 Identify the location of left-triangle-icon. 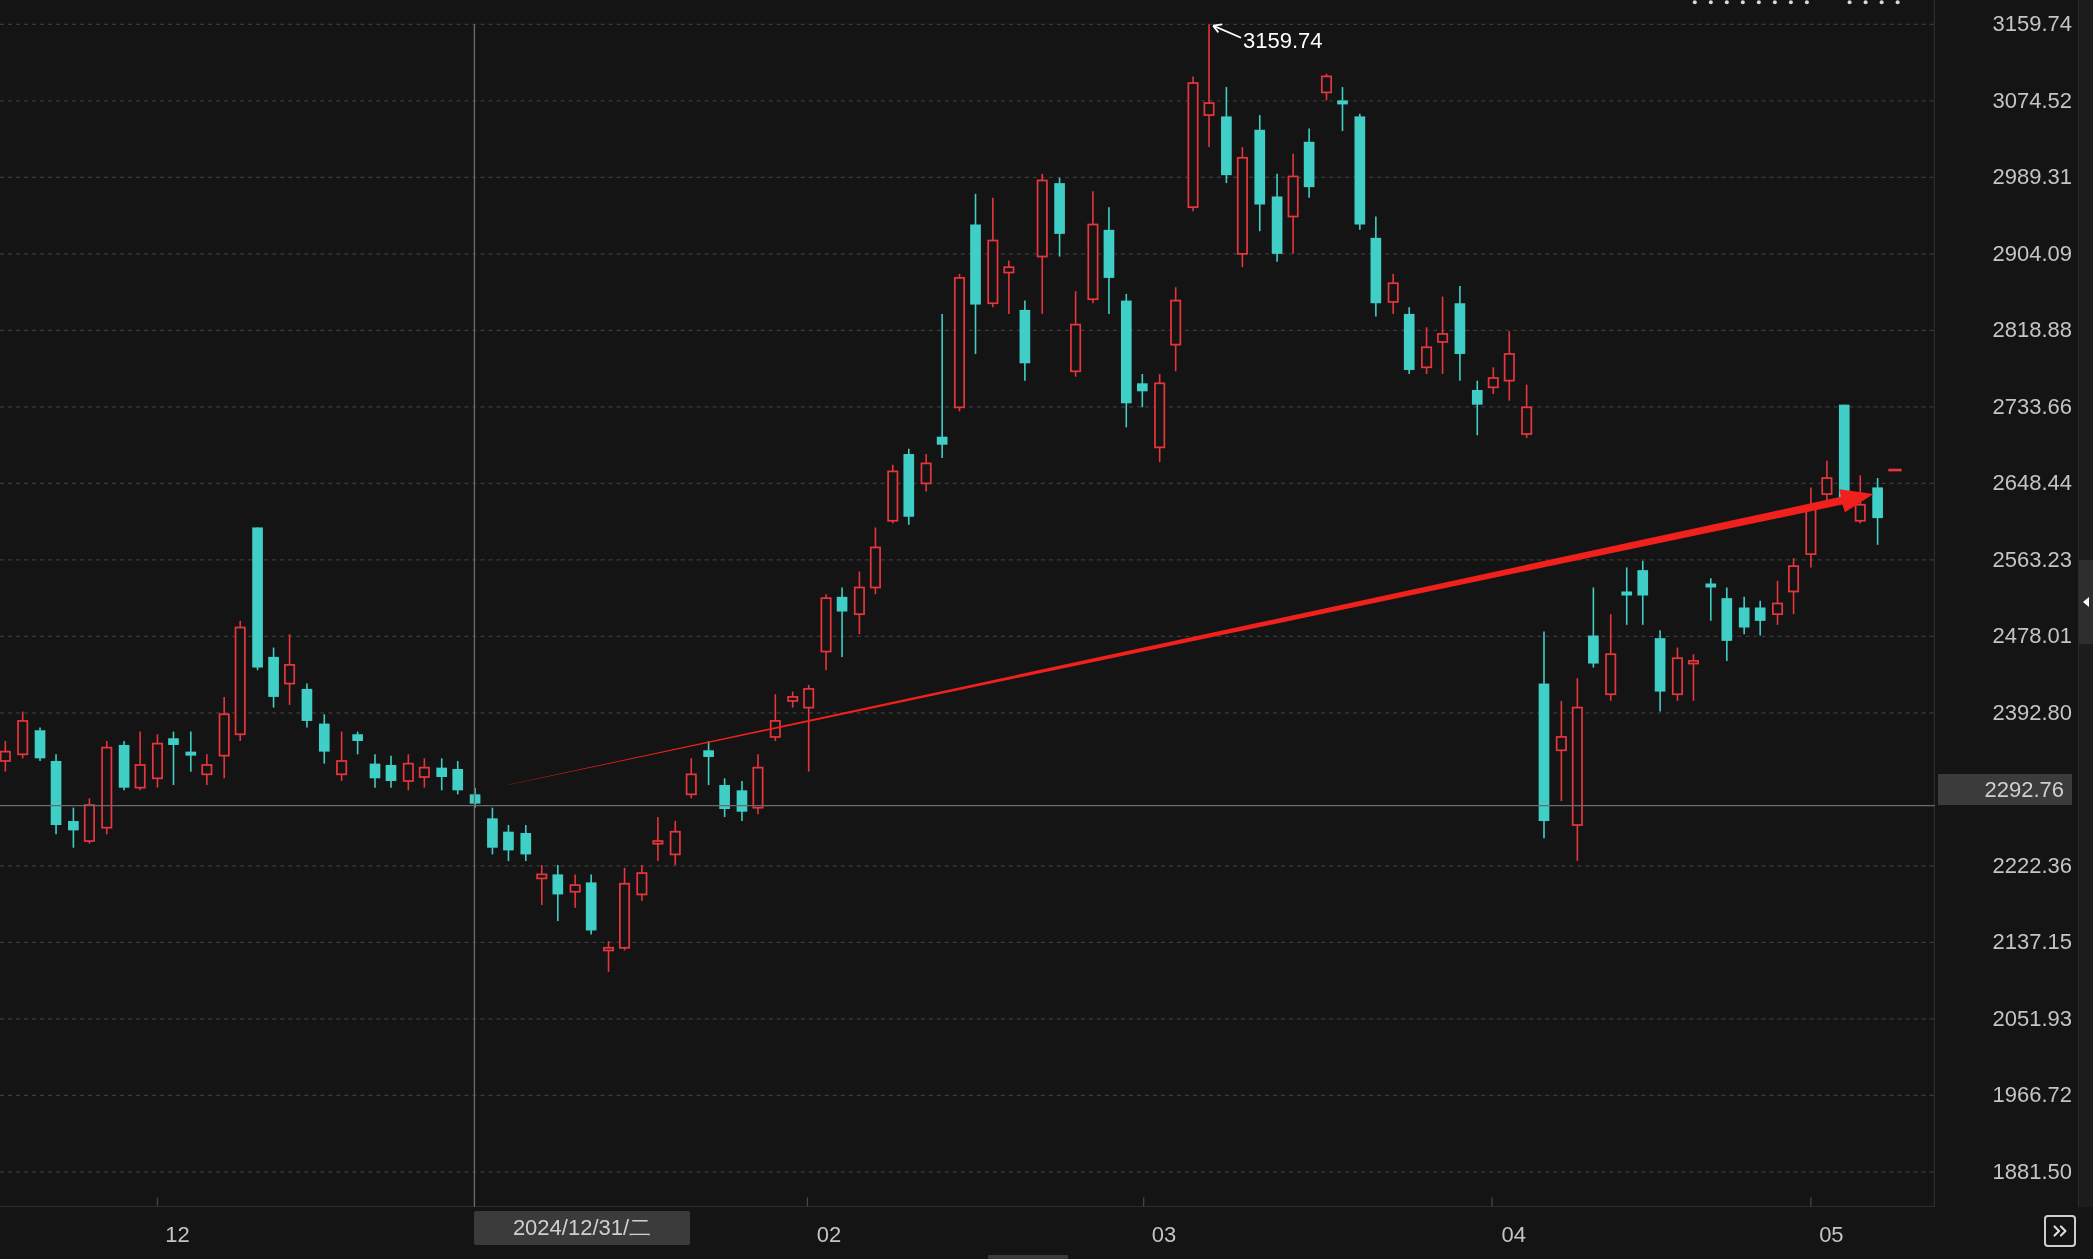
(2086, 602).